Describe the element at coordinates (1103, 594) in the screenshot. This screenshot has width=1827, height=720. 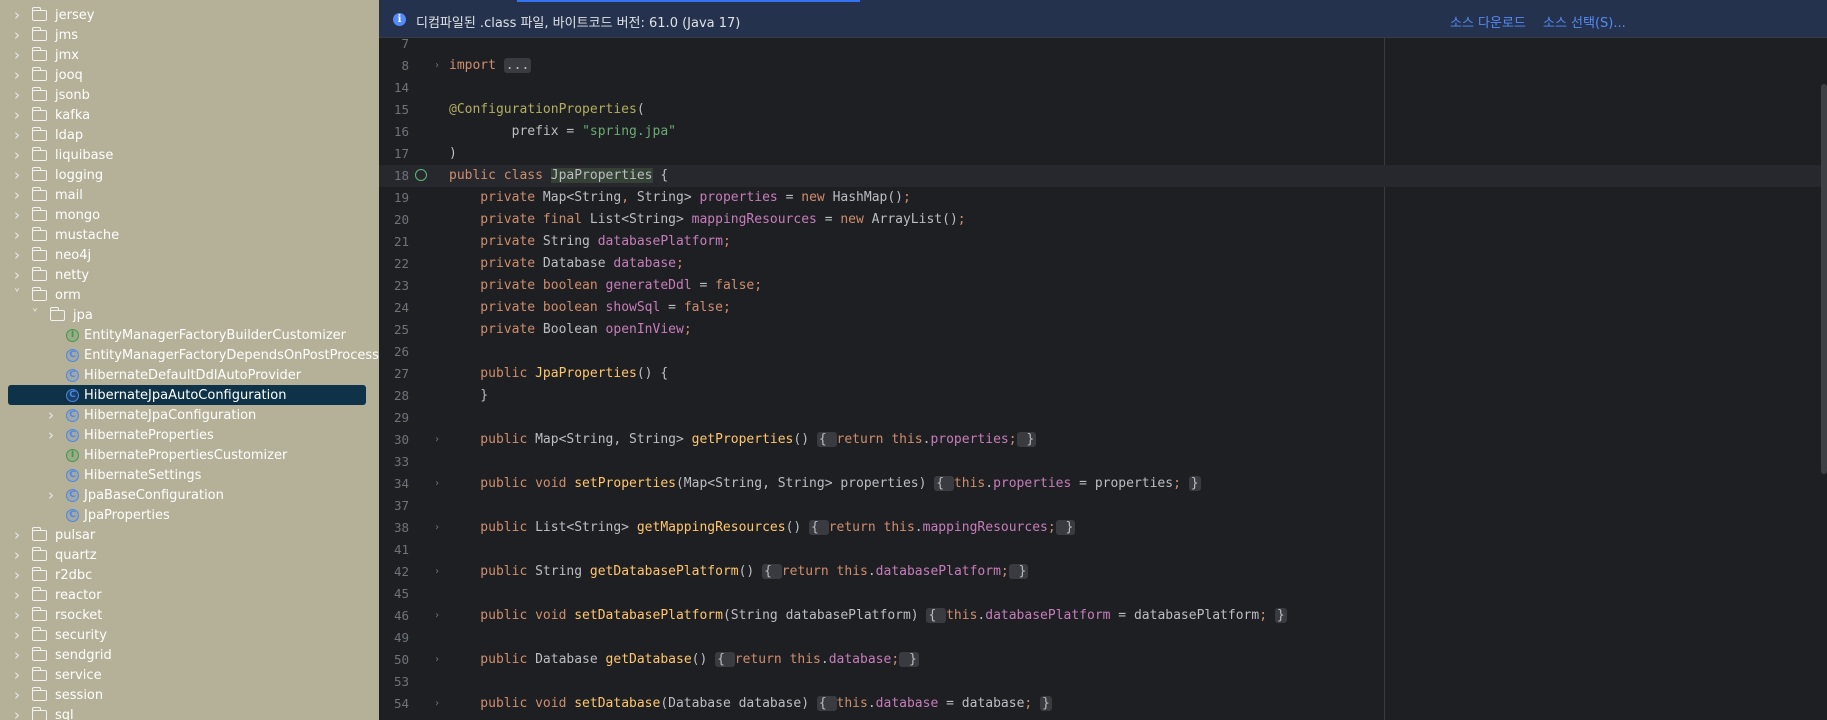
I see `code-line: 45` at that location.